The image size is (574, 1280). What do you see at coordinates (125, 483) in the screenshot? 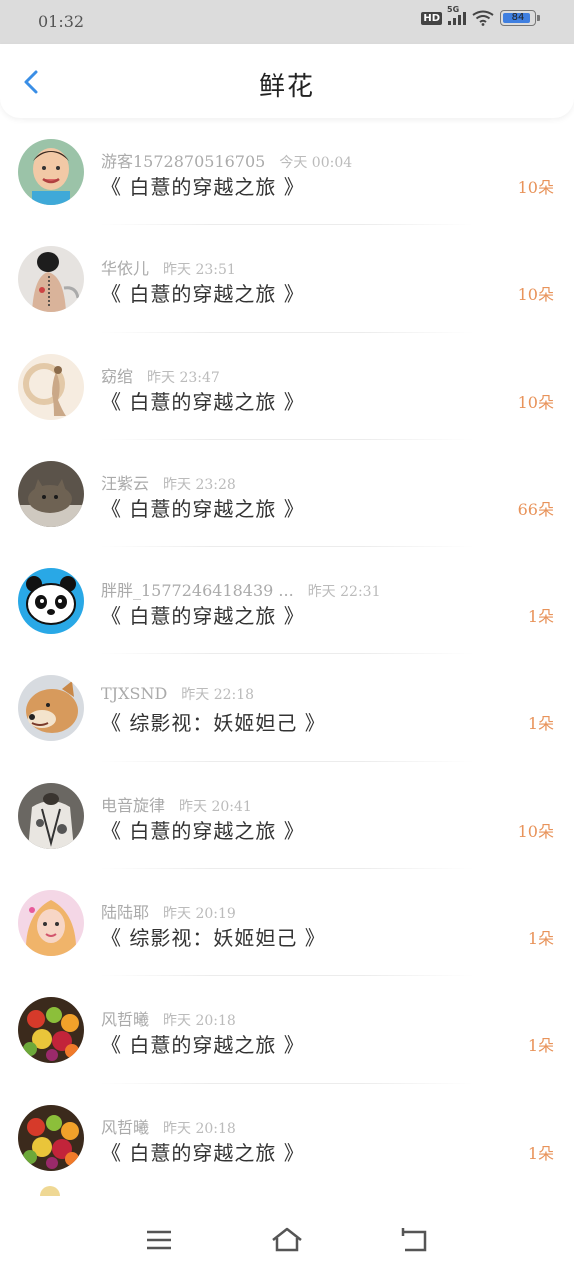
I see `user-name: 汪紫云` at bounding box center [125, 483].